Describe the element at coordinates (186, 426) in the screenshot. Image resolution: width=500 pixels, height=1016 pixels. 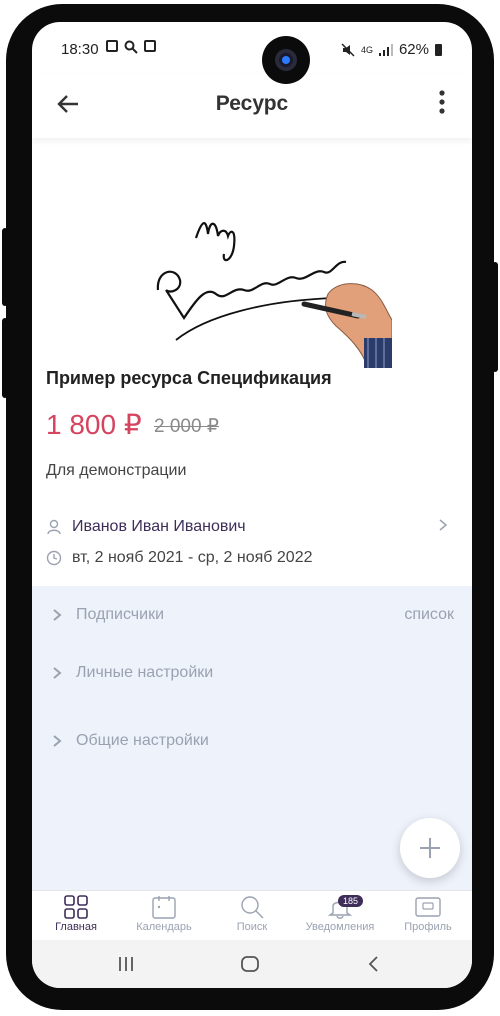
I see `resource-old-price: 2 000 ₽` at that location.